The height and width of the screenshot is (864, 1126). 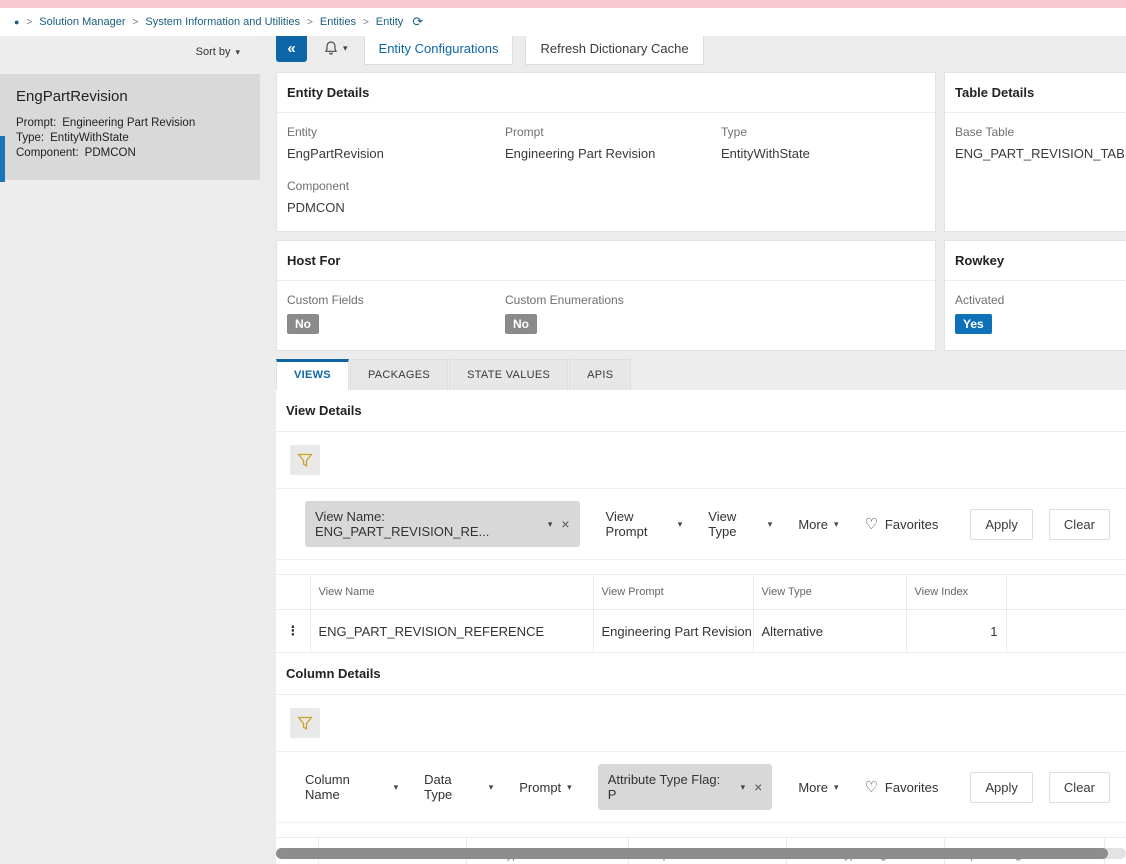 I want to click on filter-dropdown-view-prompt: View Prompt ▾, so click(x=644, y=524).